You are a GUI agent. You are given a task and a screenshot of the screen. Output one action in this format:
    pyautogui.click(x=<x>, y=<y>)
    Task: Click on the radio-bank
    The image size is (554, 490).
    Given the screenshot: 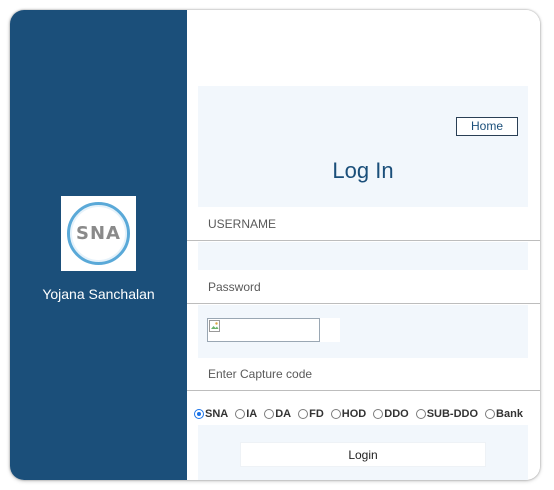 What is the action you would take?
    pyautogui.click(x=490, y=414)
    